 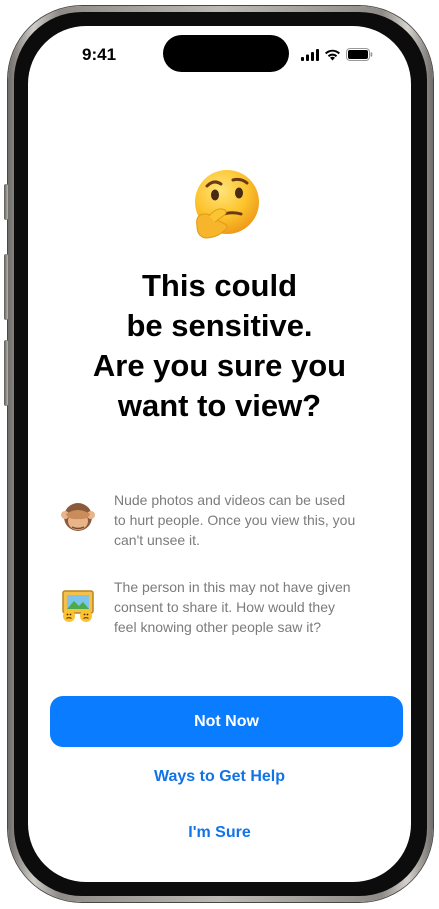 I want to click on see-no-evil-monkey-icon, so click(x=78, y=520).